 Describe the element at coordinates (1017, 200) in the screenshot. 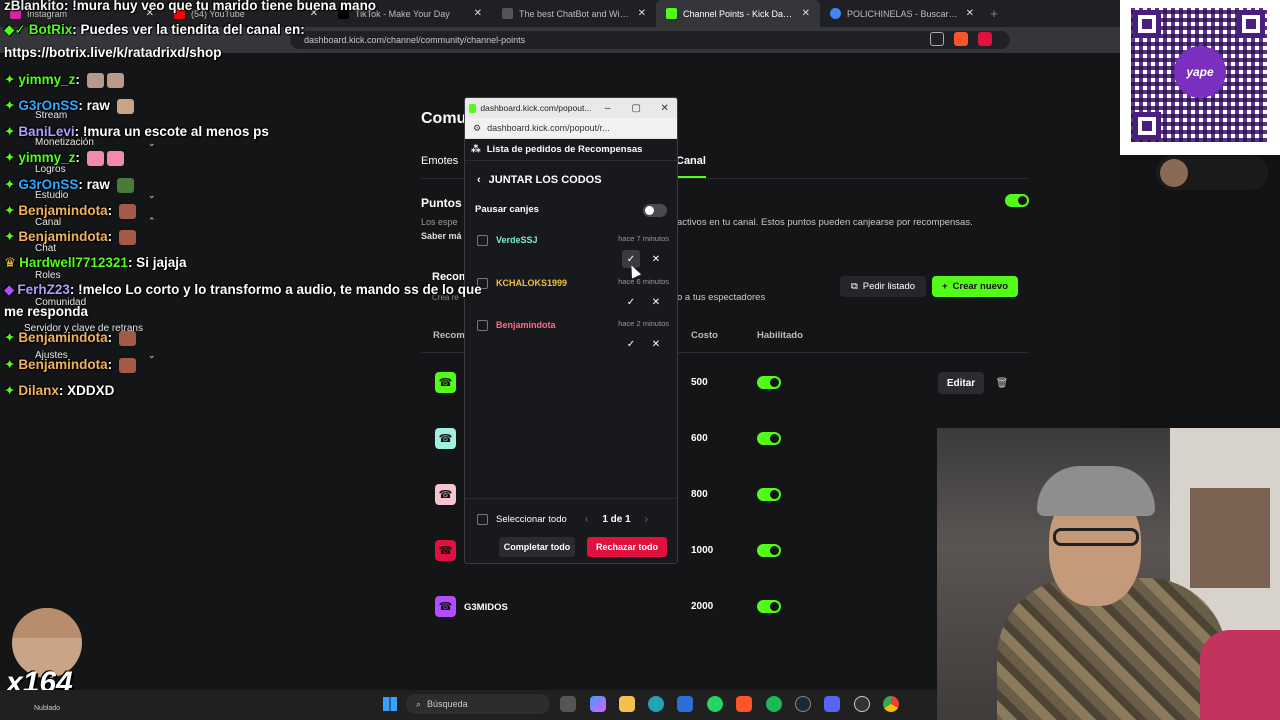

I see `points-enabled-toggle` at that location.